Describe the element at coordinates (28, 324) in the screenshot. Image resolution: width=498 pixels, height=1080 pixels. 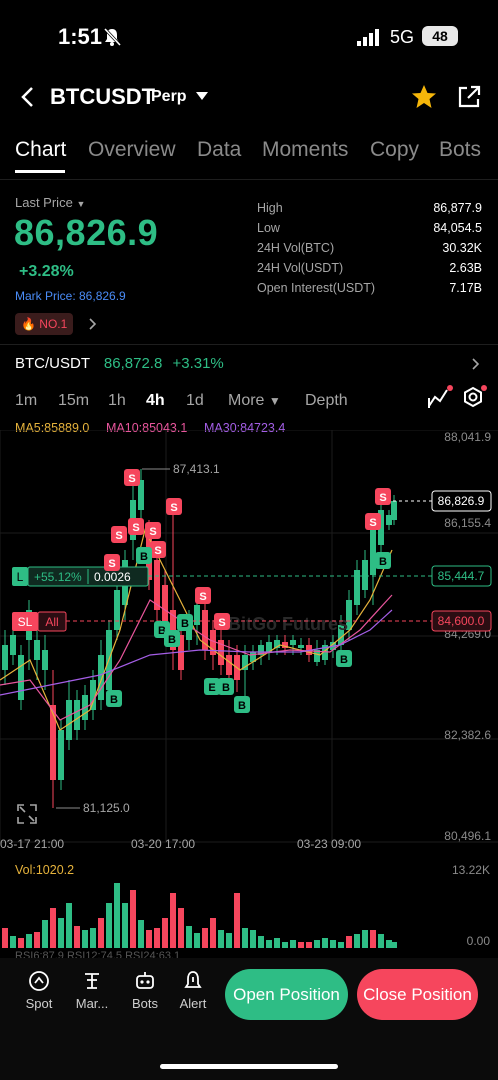
I see `fire-icon: 🔥` at that location.